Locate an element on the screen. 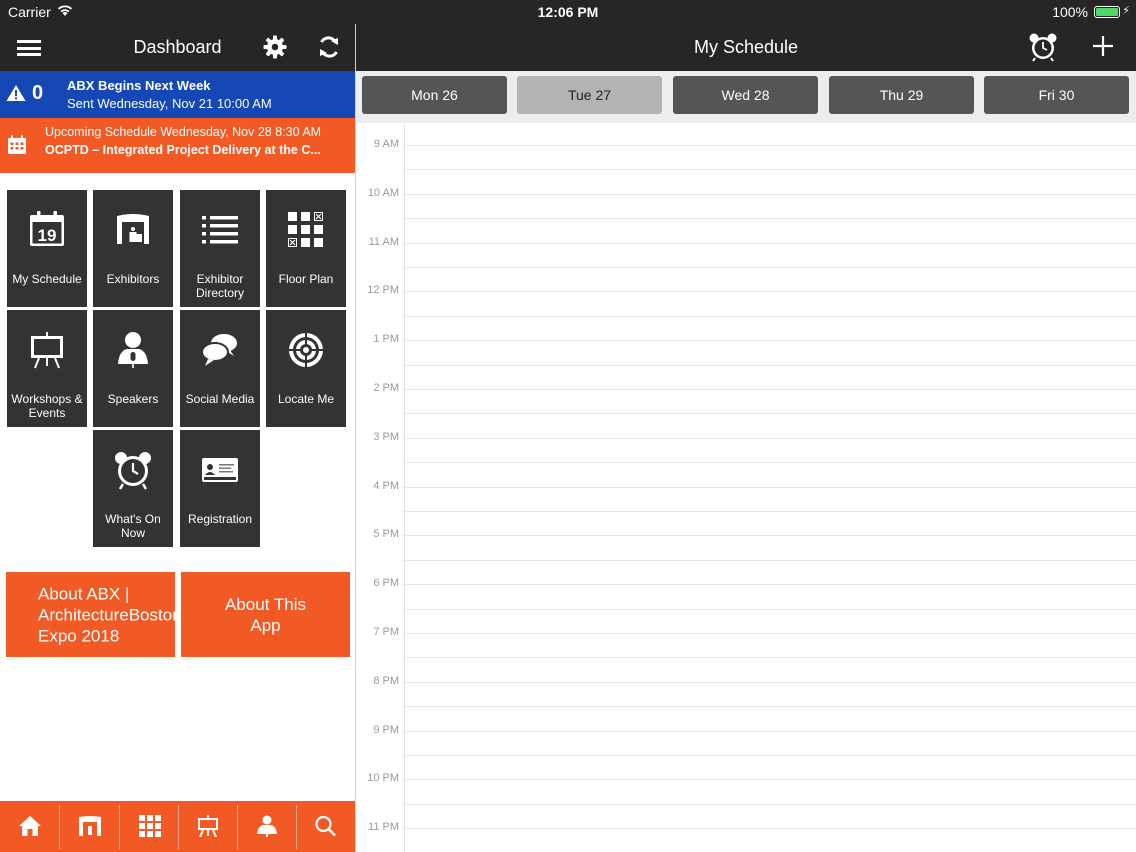 Image resolution: width=1136 pixels, height=852 pixels. search-icon is located at coordinates (325, 826).